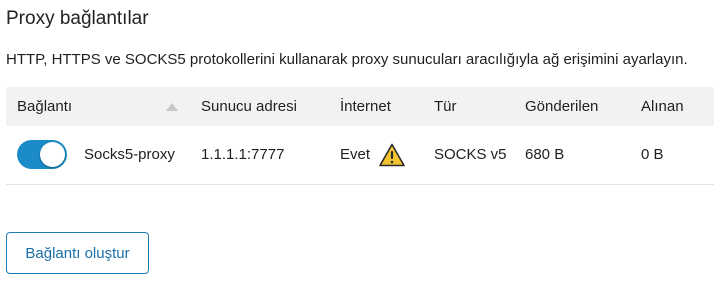 The height and width of the screenshot is (283, 721). Describe the element at coordinates (365, 106) in the screenshot. I see `column-header-internet: İnternet` at that location.